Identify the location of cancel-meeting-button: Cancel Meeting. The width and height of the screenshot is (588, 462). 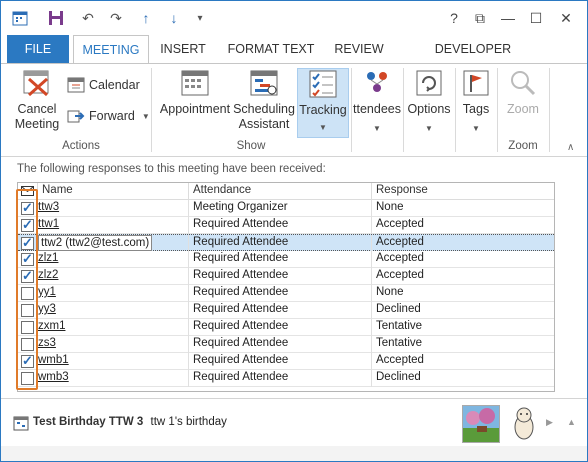
(37, 100).